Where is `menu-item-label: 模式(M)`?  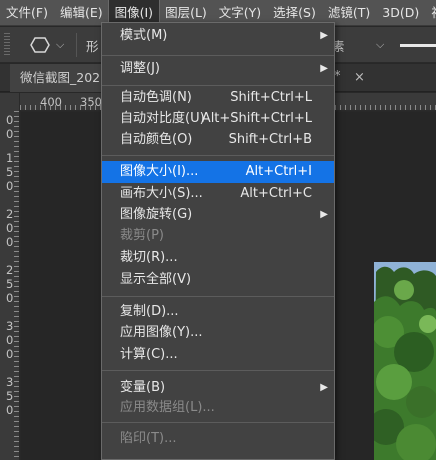 menu-item-label: 模式(M) is located at coordinates (144, 35).